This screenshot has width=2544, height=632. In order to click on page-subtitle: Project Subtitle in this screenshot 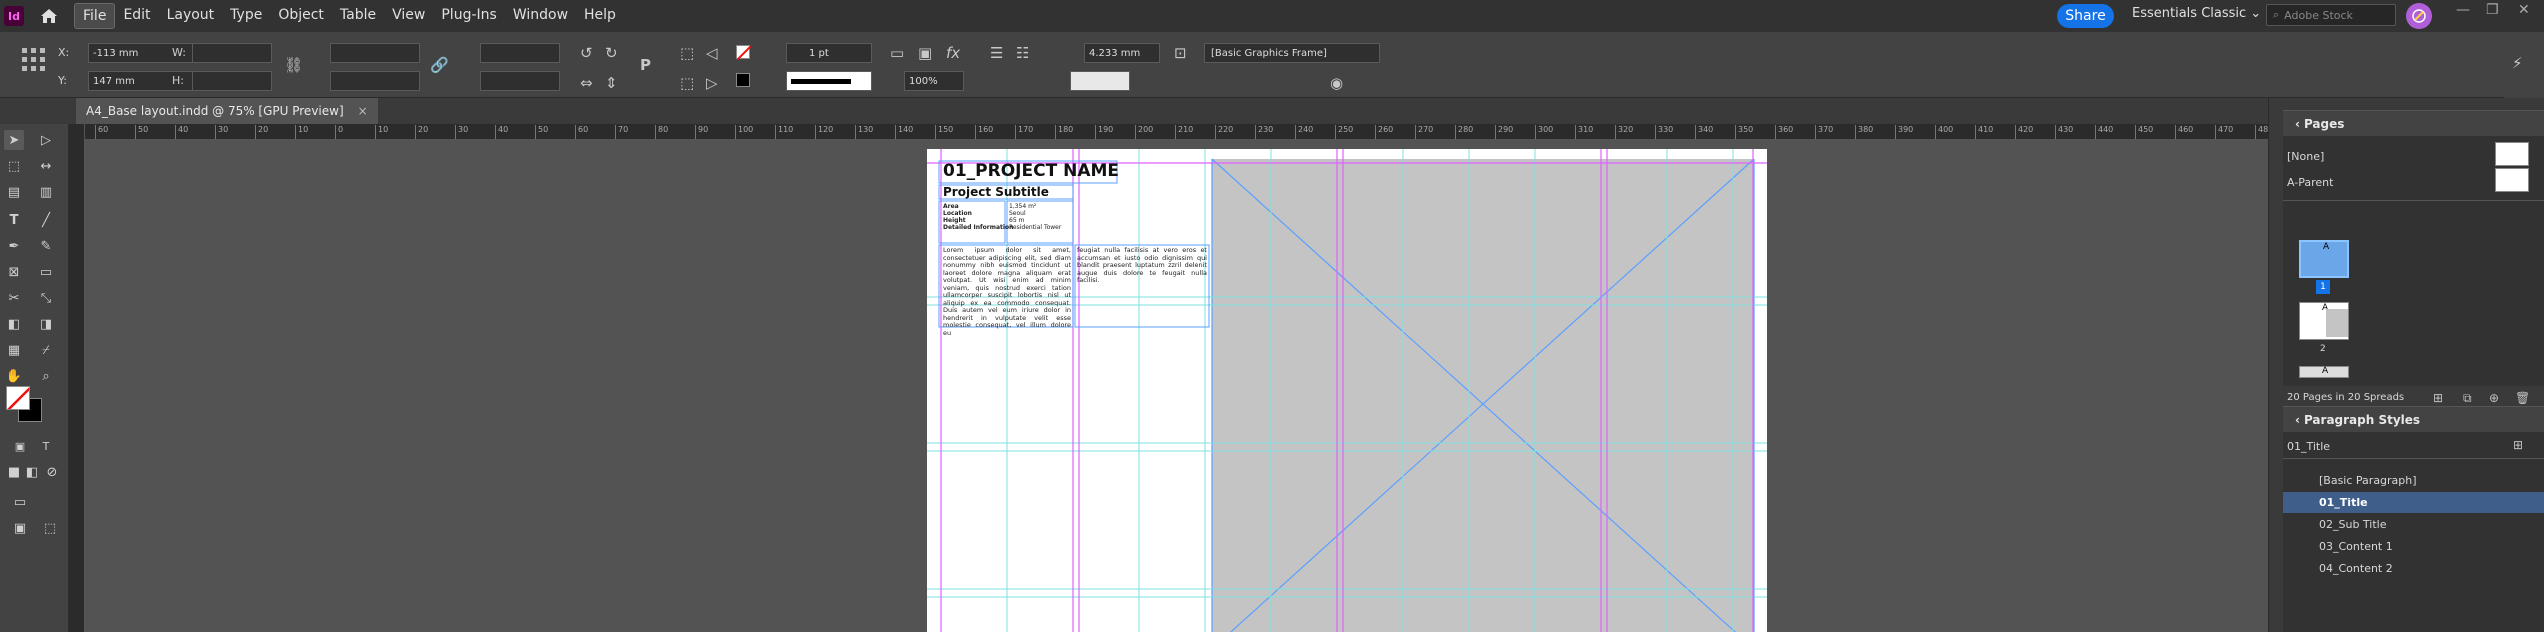, I will do `click(996, 192)`.